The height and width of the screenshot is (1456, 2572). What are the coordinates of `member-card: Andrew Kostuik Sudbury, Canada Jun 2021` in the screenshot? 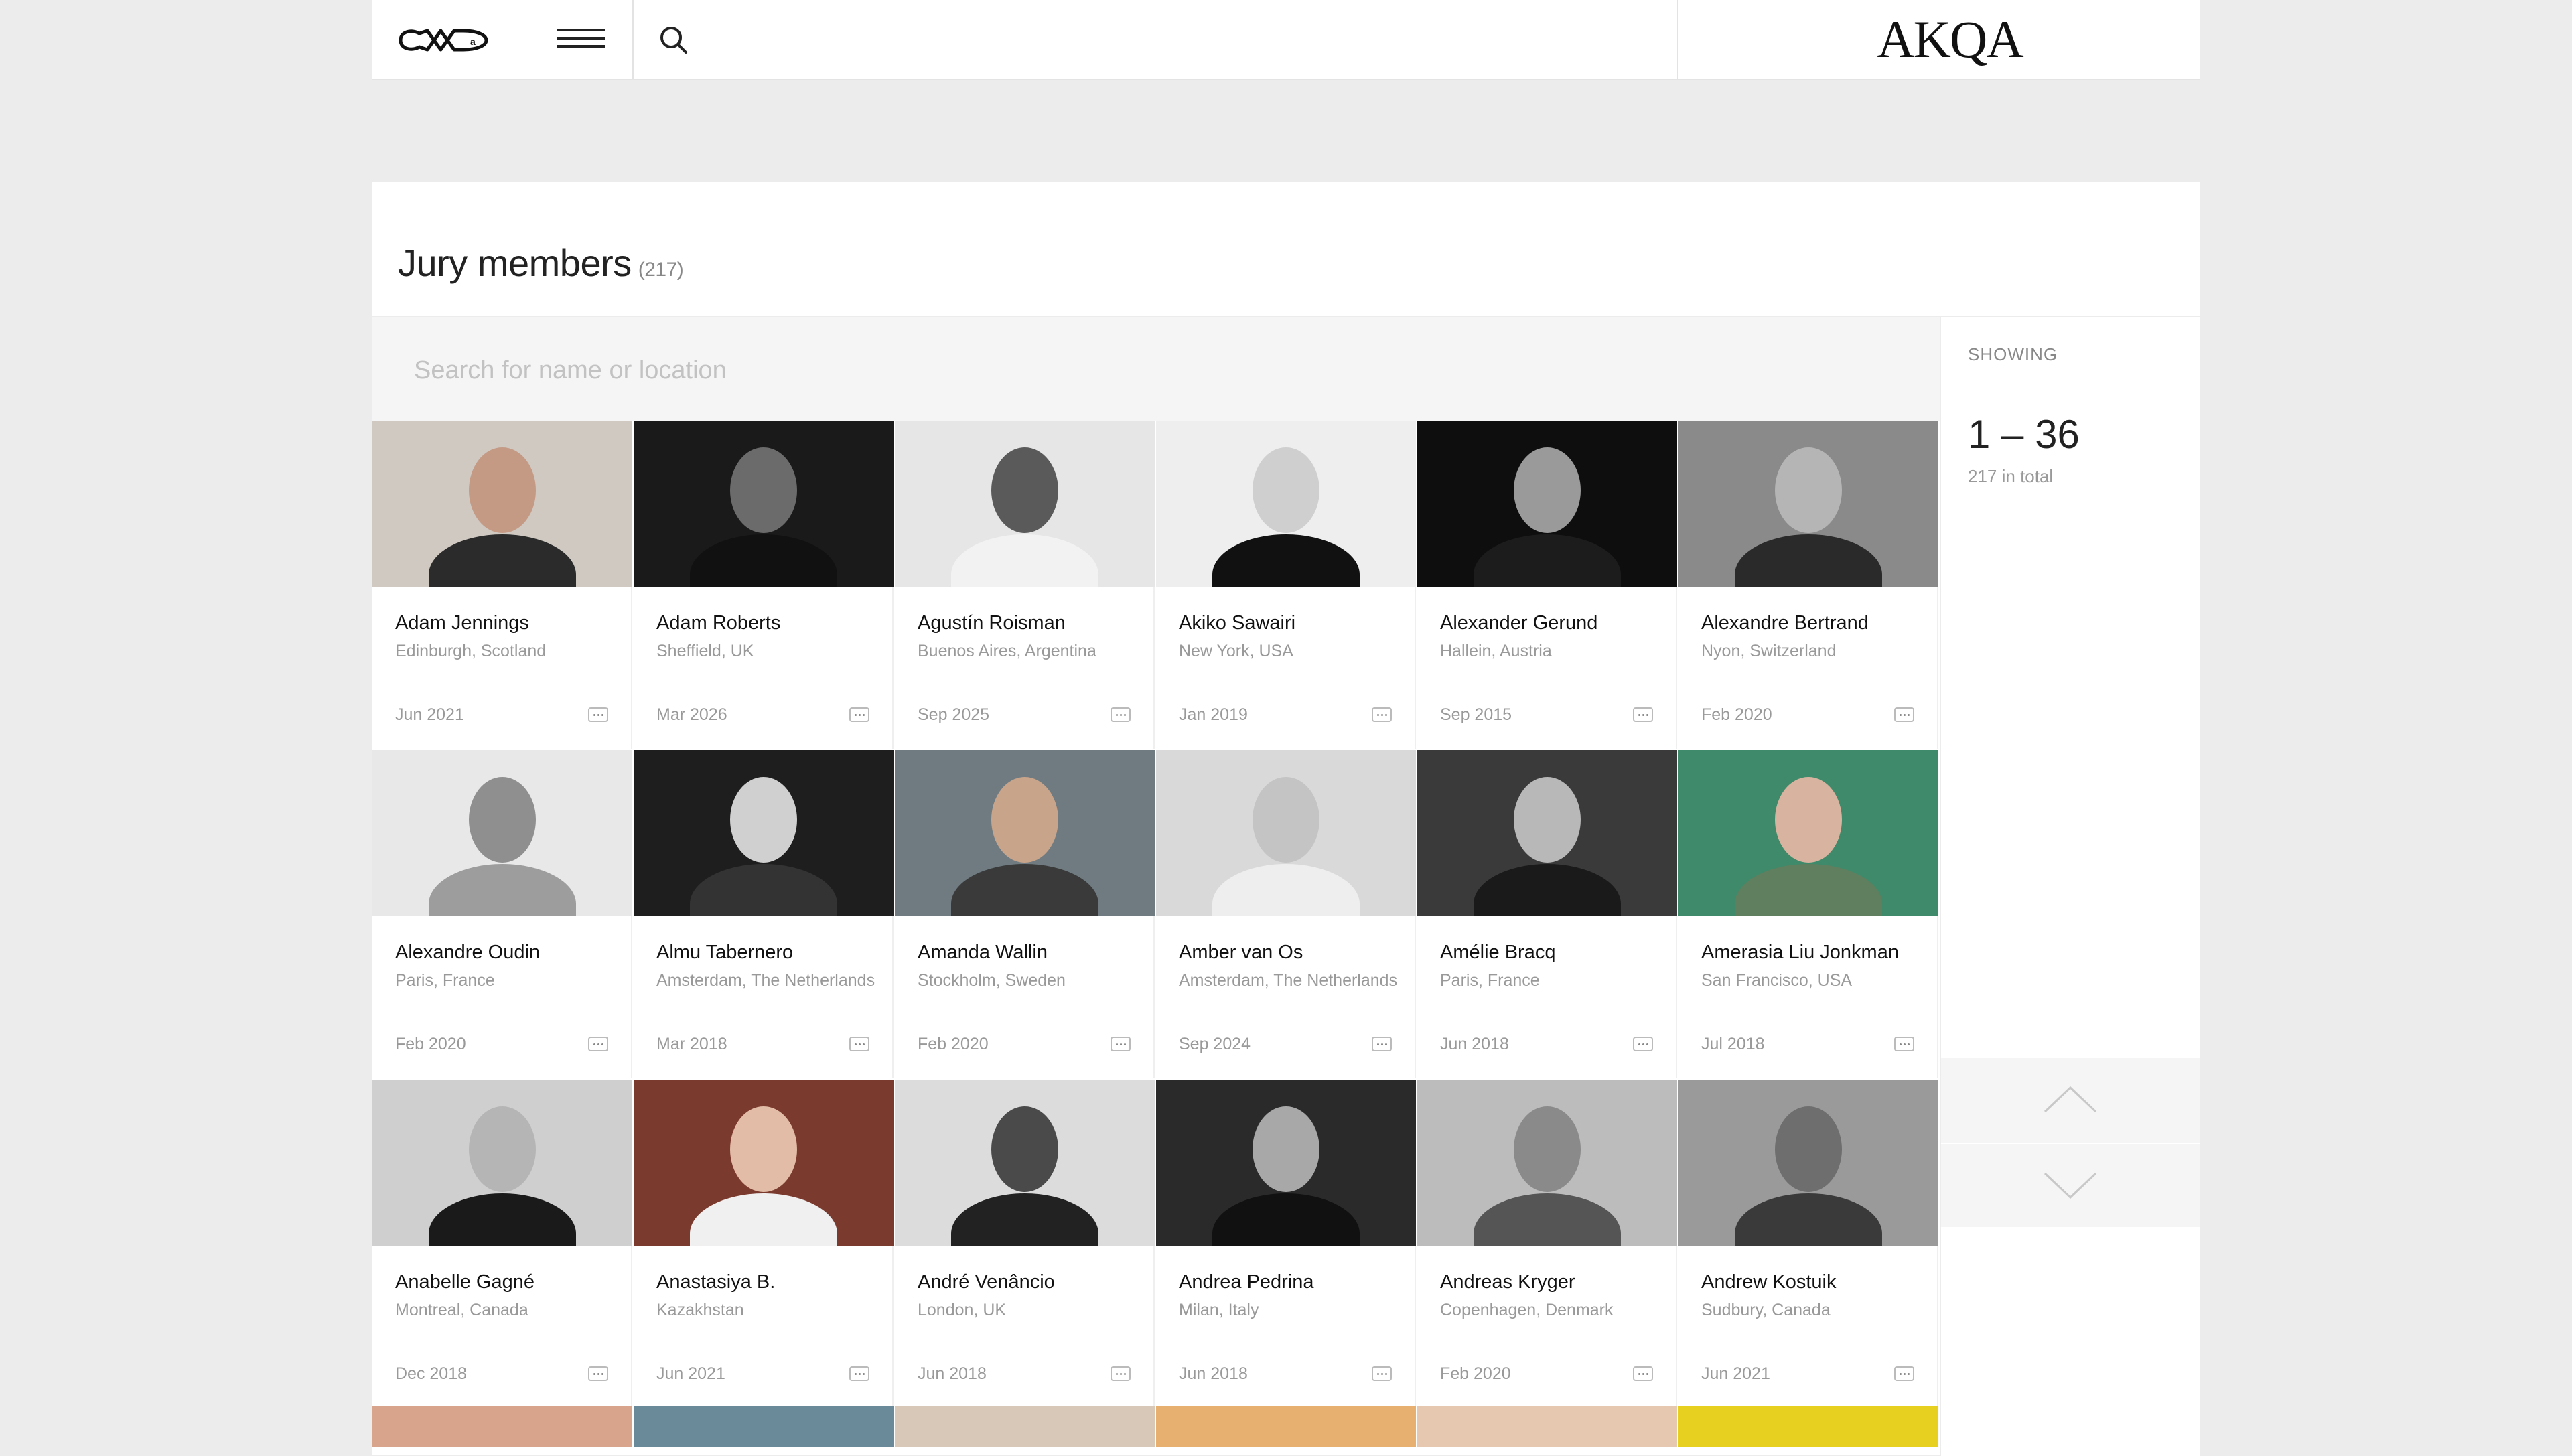 It's located at (1808, 1244).